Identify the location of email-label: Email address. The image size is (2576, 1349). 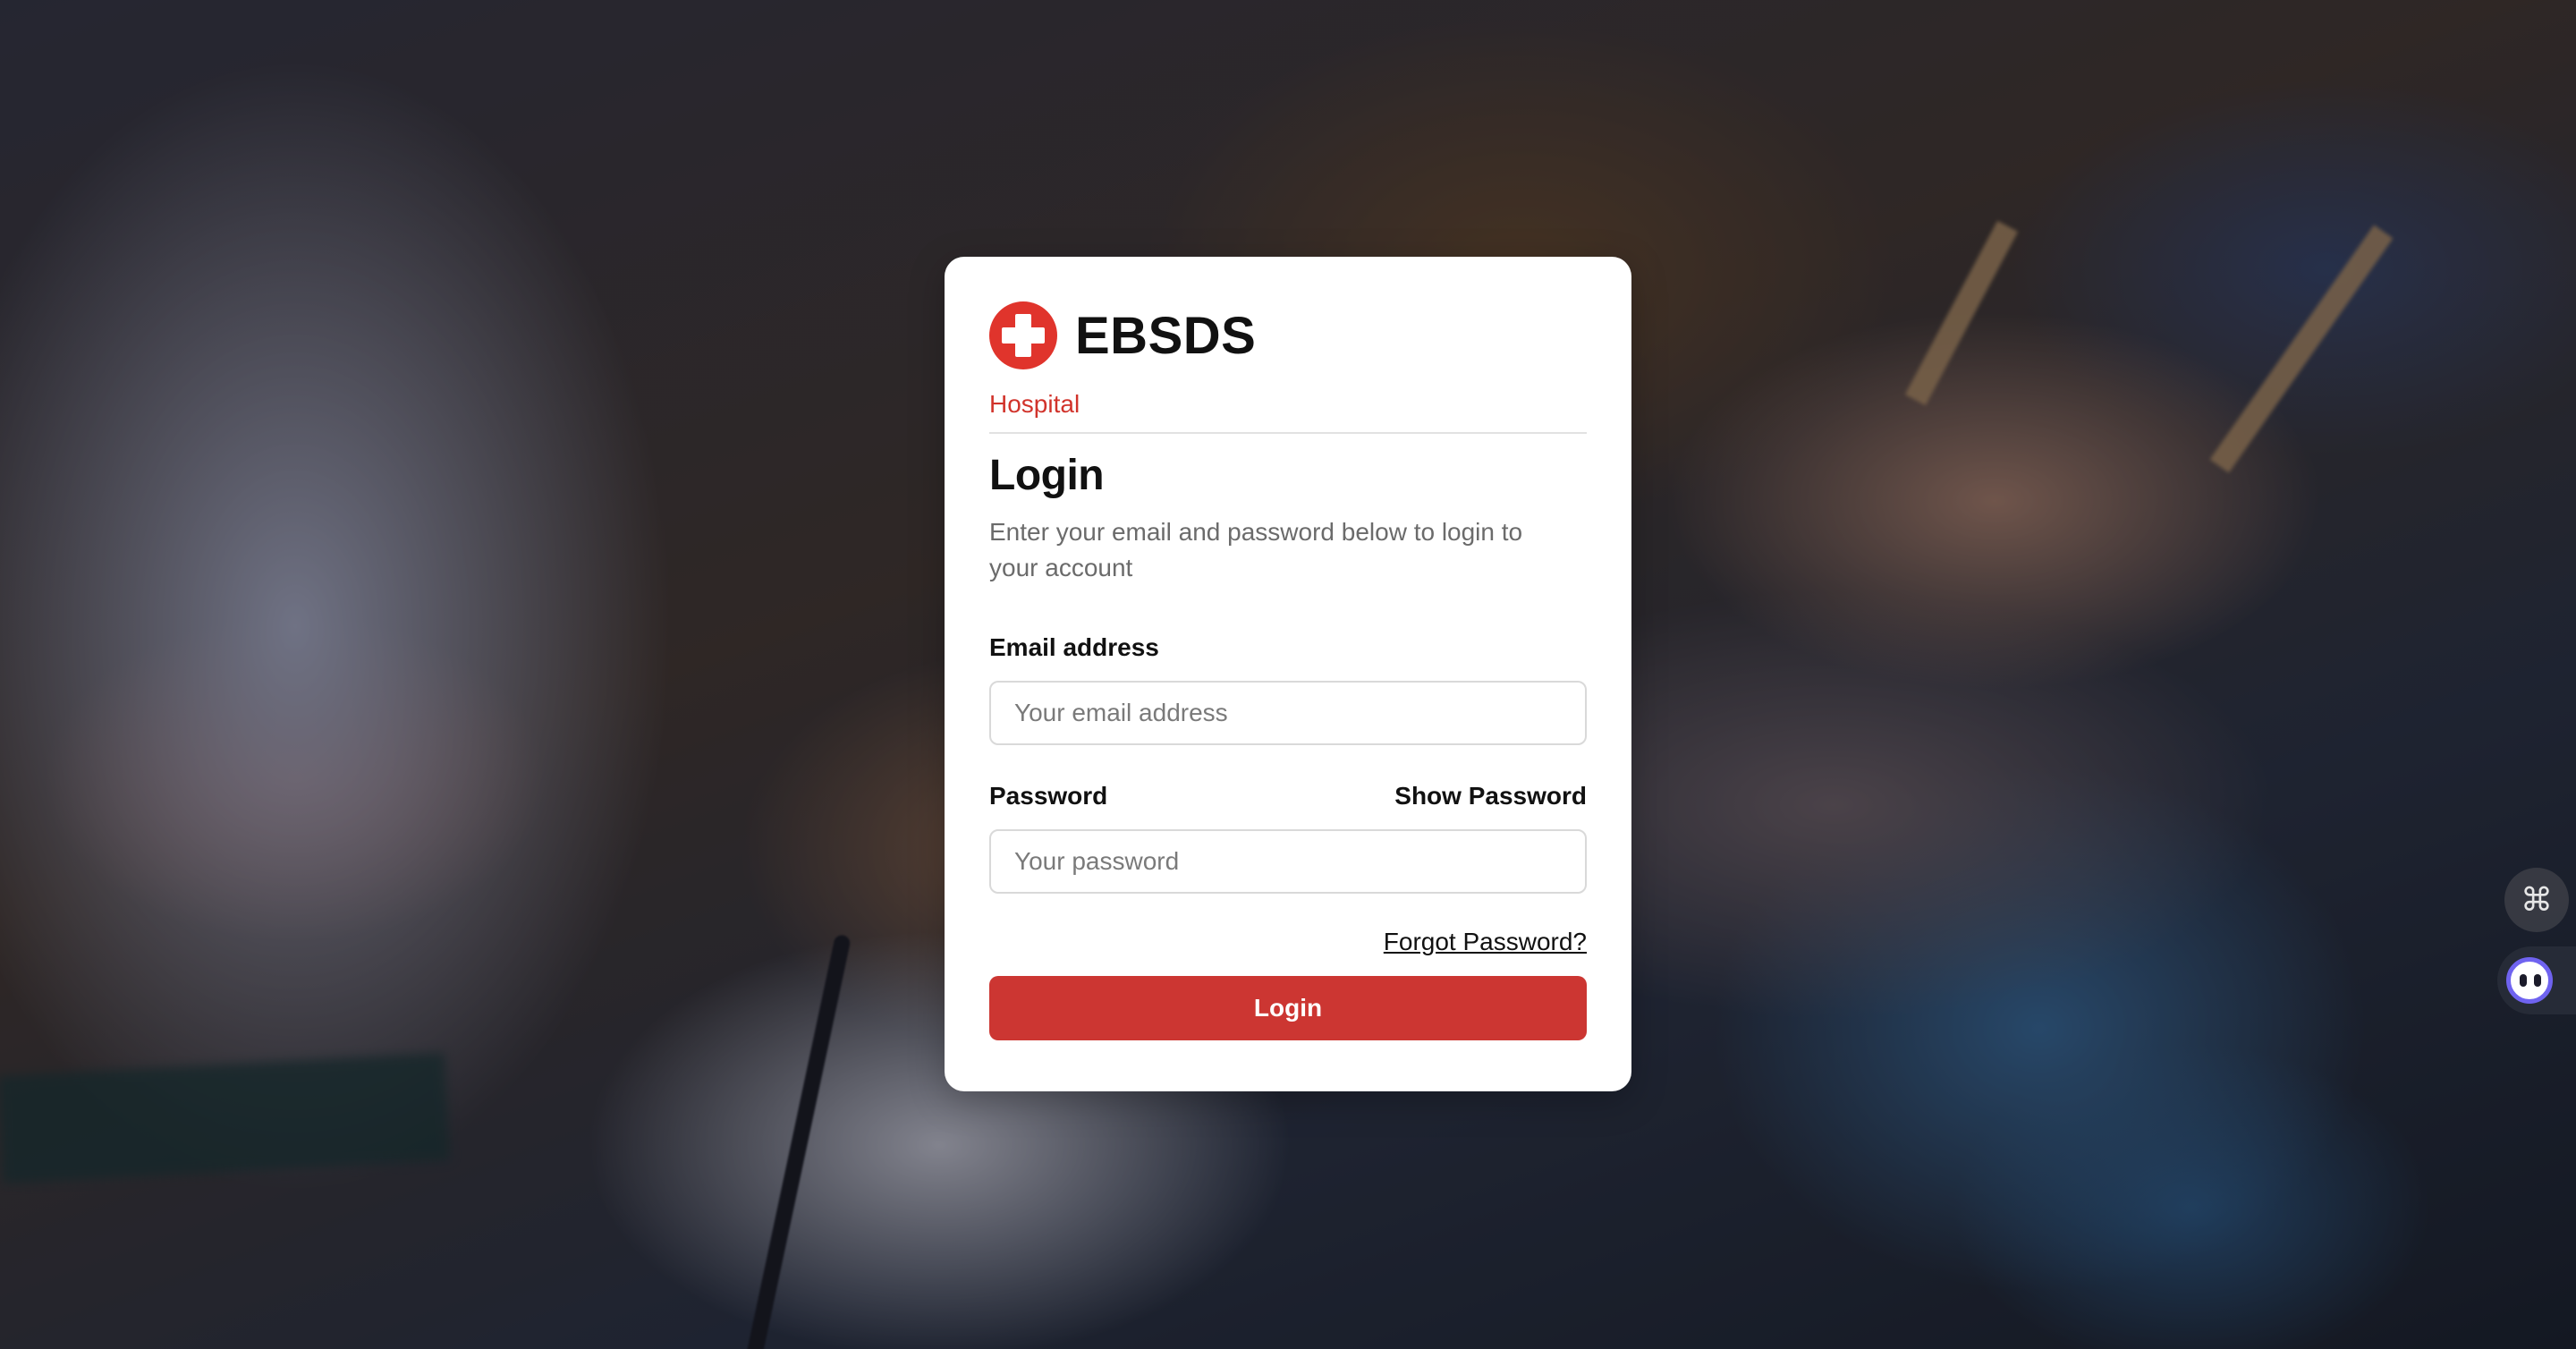
(1074, 647).